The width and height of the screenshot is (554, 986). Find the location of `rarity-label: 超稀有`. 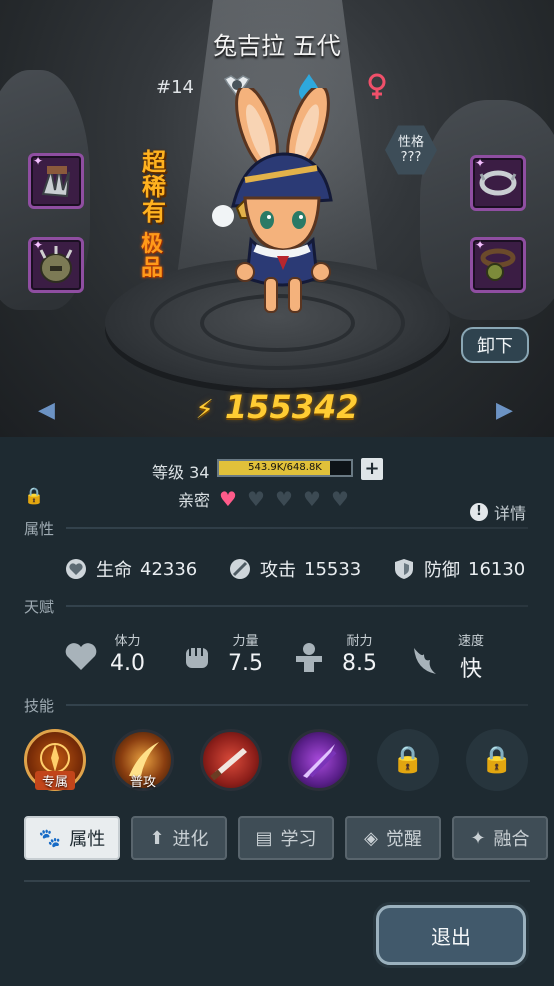

rarity-label: 超稀有 is located at coordinates (154, 187).